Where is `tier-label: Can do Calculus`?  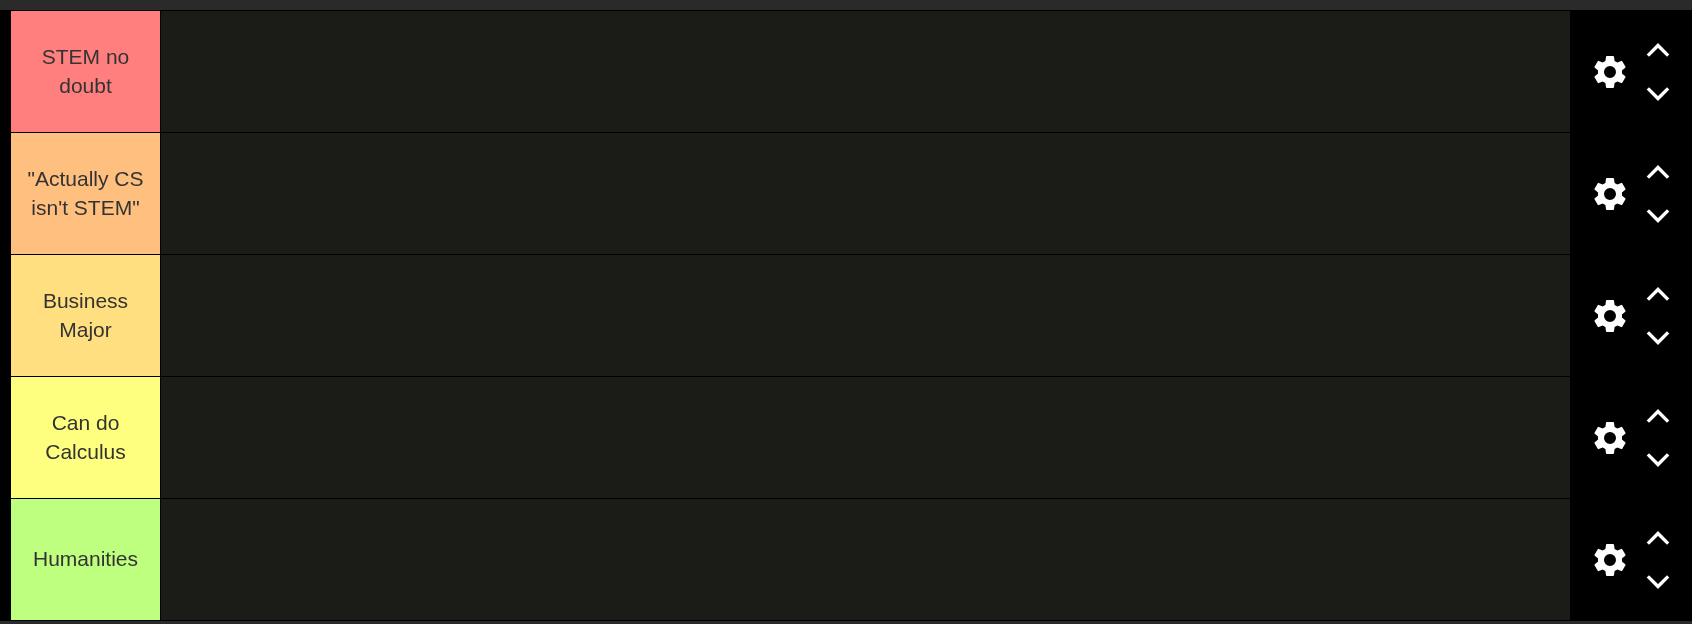 tier-label: Can do Calculus is located at coordinates (86, 437).